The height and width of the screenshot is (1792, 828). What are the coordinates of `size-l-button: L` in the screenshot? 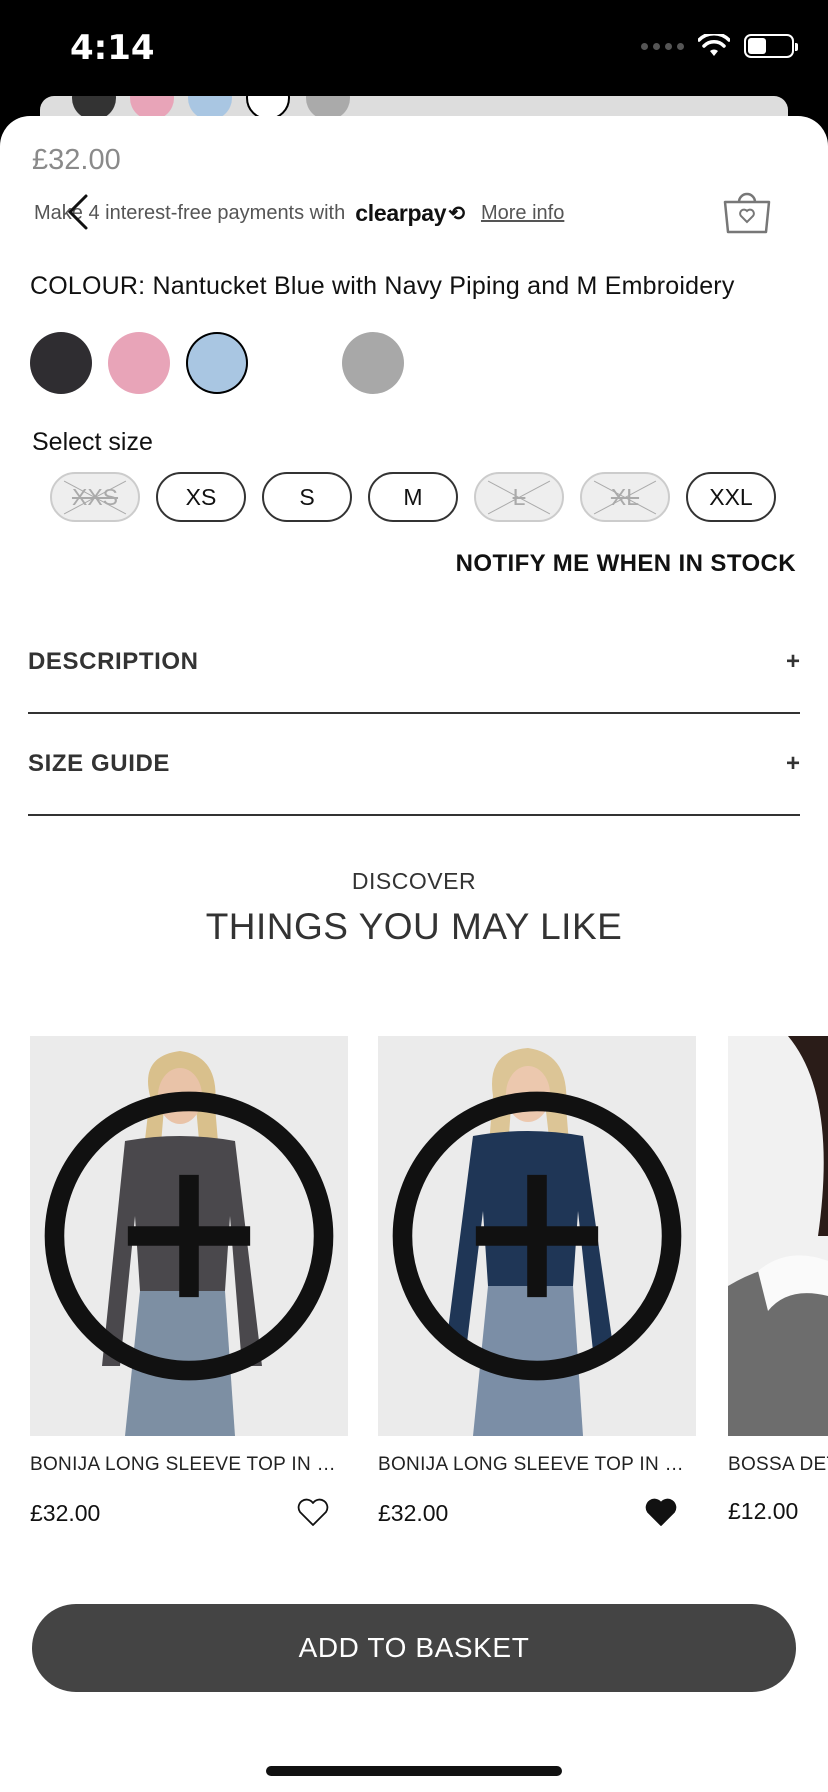 It's located at (519, 497).